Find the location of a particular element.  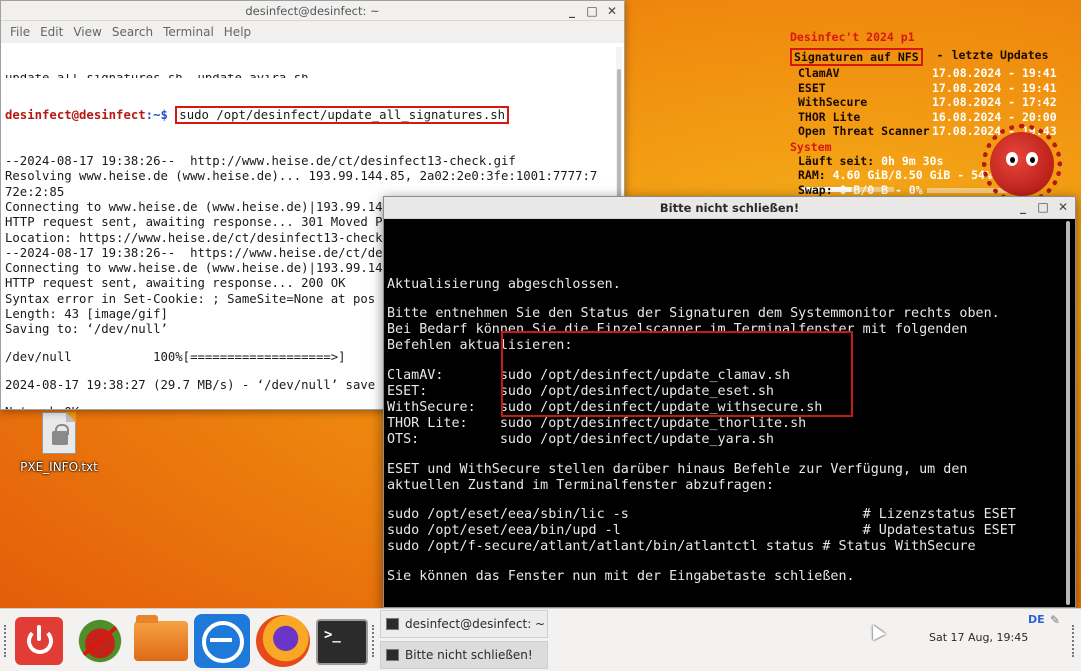

firefox-icon is located at coordinates (283, 641).